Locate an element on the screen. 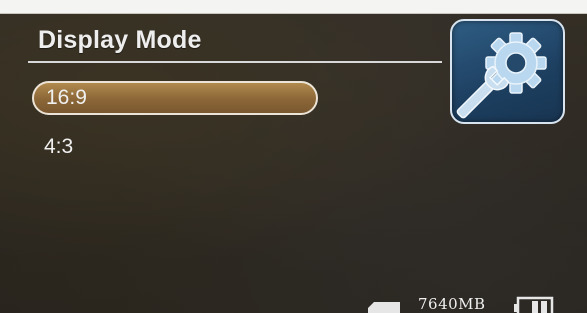 The height and width of the screenshot is (313, 587). battery-icon is located at coordinates (534, 304).